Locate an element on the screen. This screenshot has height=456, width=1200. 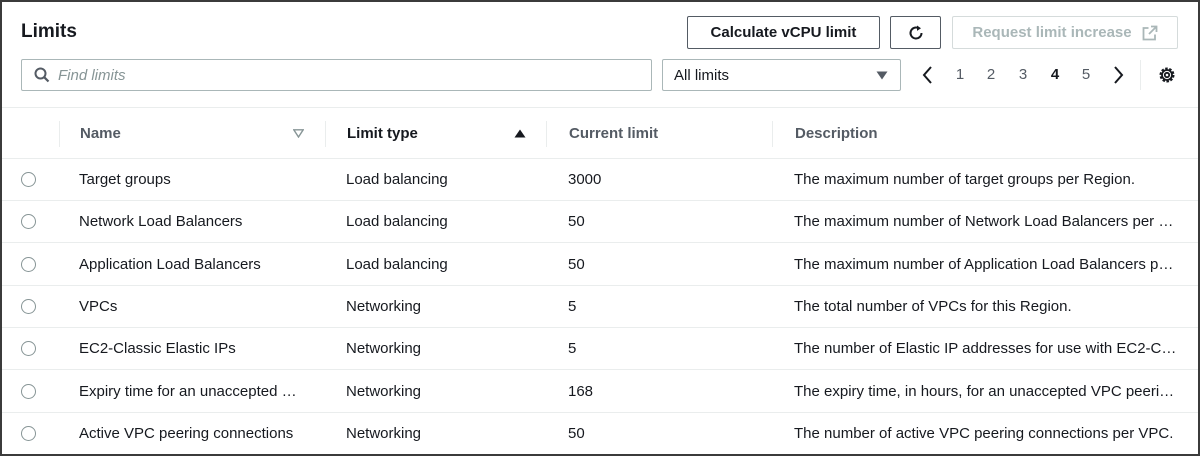
previous-page-icon is located at coordinates (928, 75).